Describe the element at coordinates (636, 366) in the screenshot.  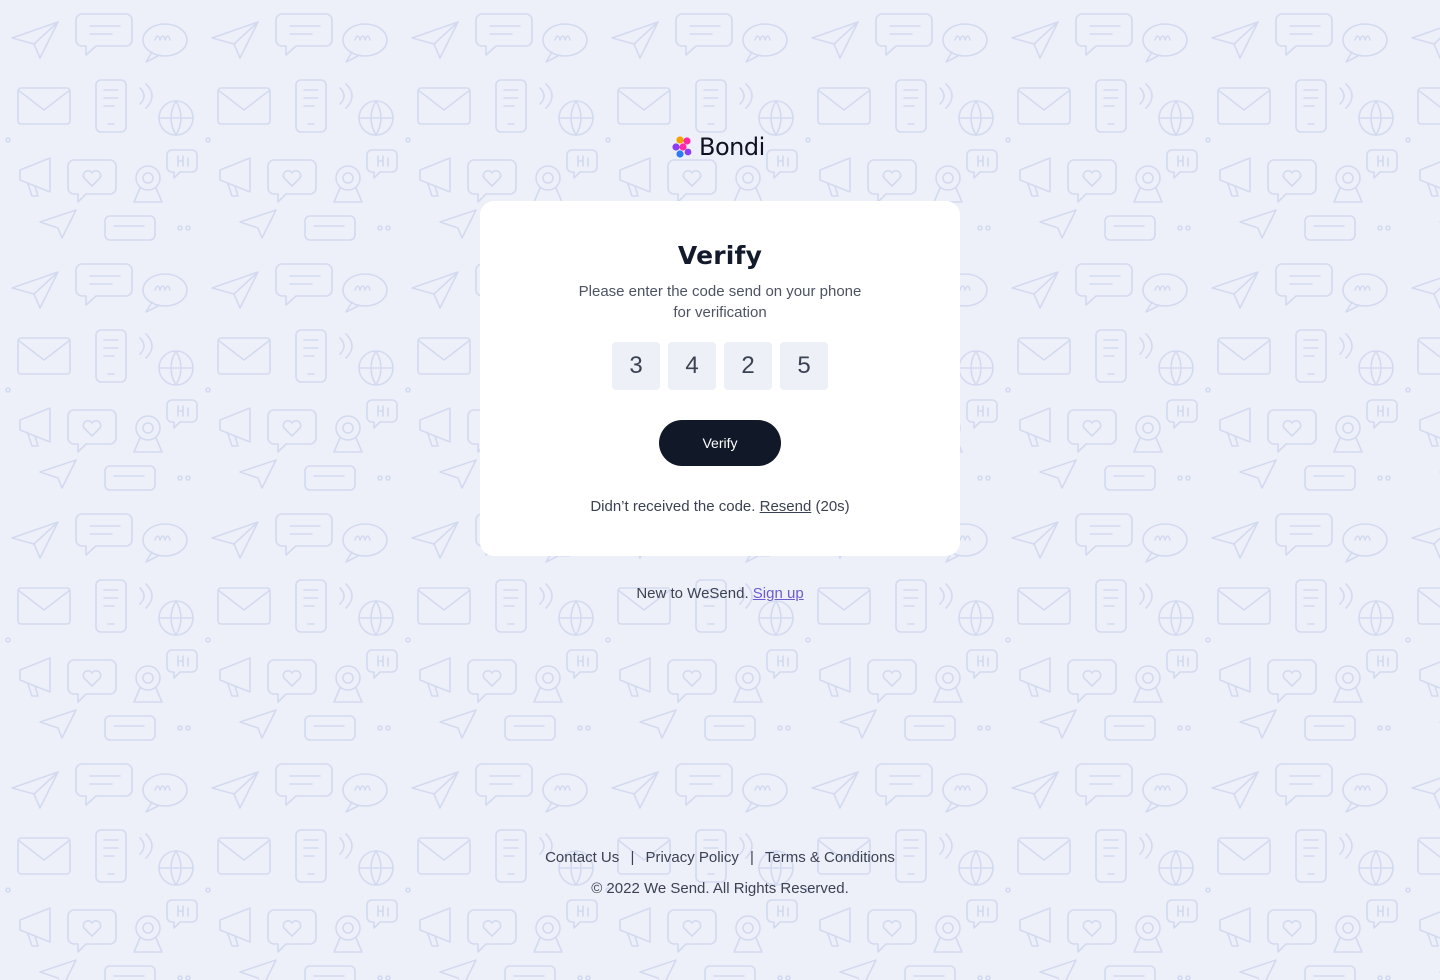
I see `otp-digit-1: 3` at that location.